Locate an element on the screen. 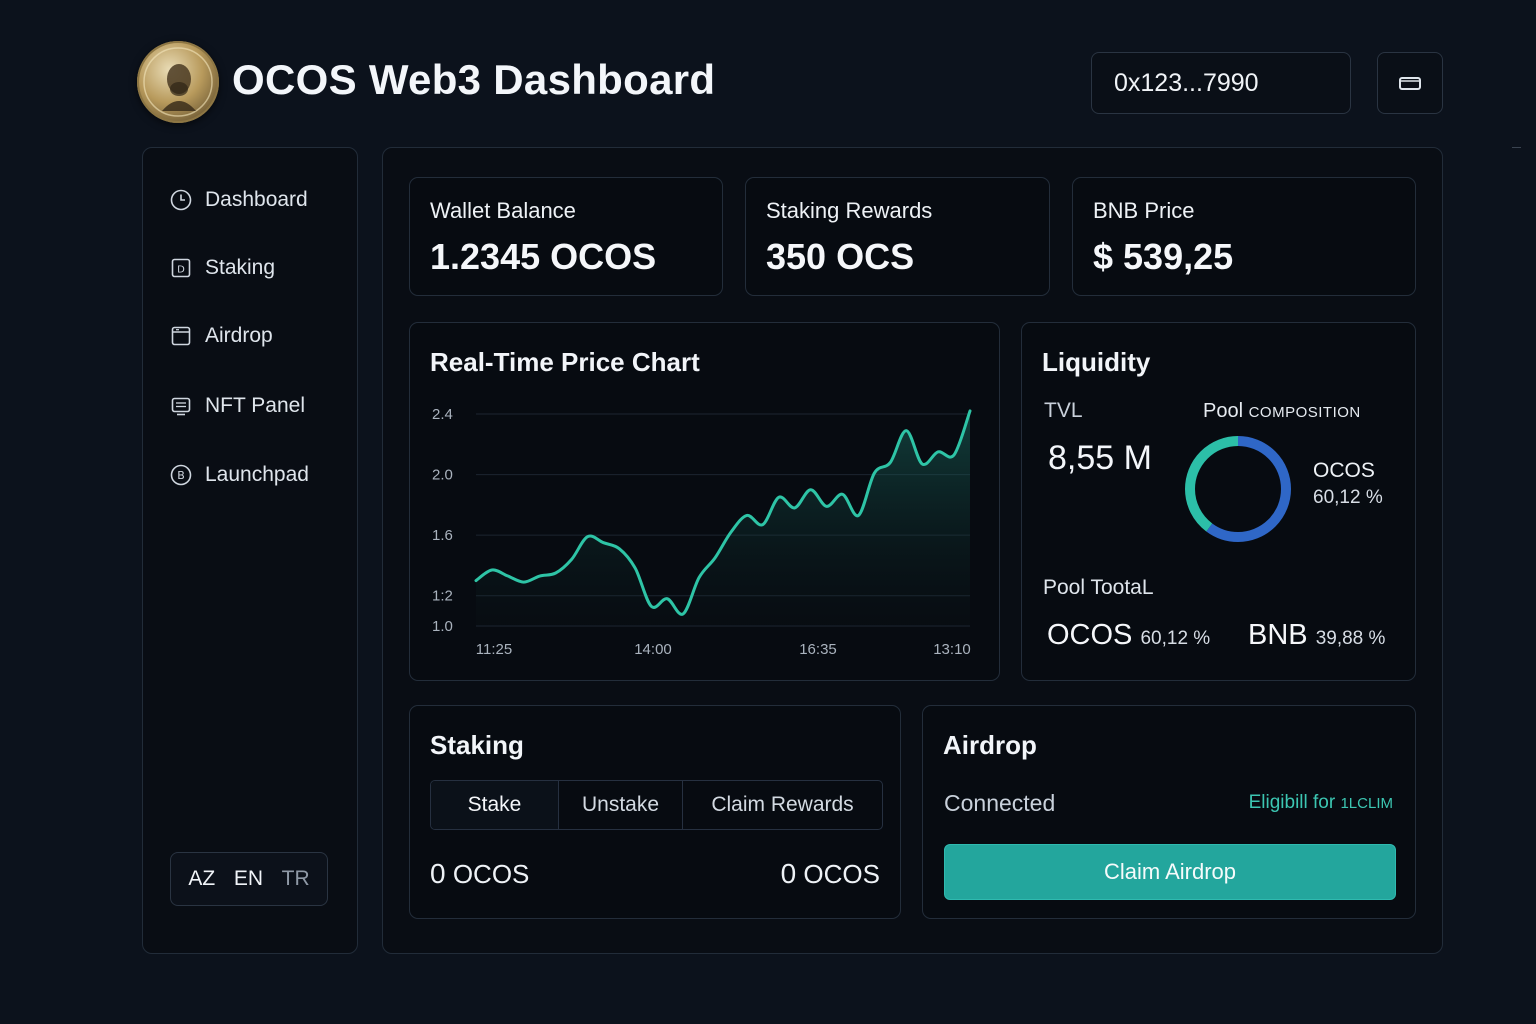 This screenshot has height=1024, width=1536. coin-portrait-logo is located at coordinates (178, 82).